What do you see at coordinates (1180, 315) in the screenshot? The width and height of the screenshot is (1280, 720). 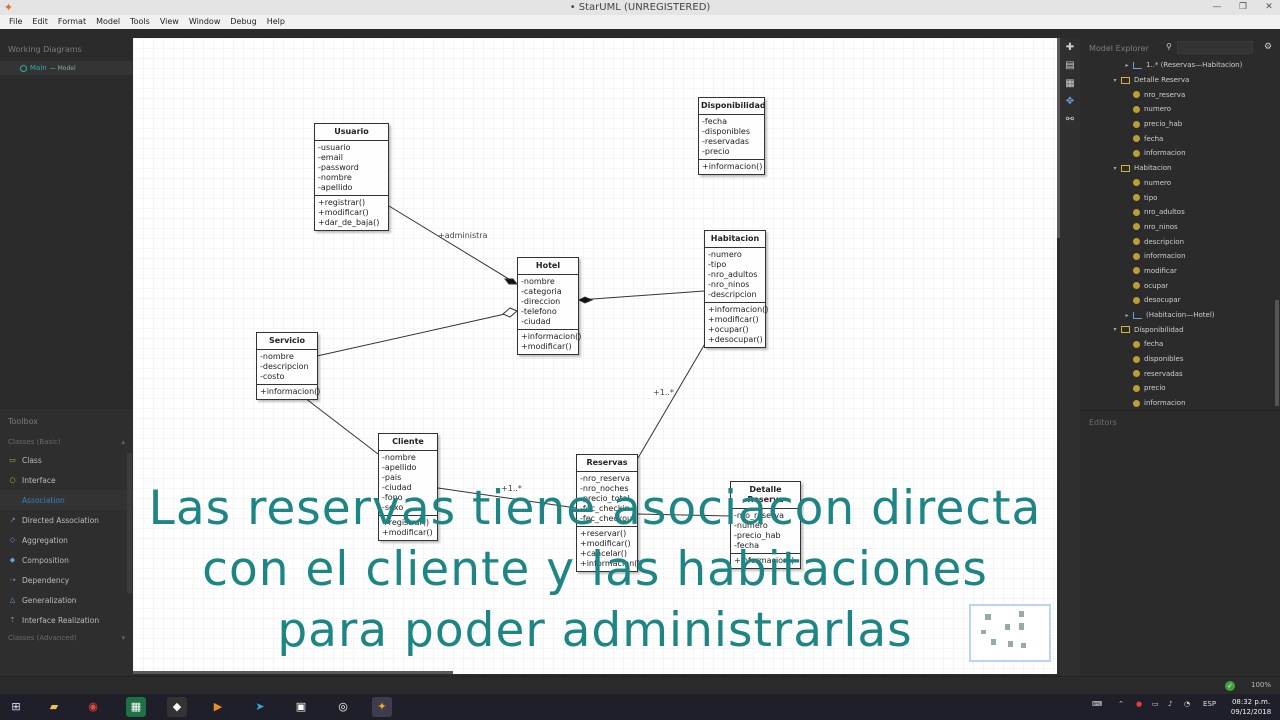 I see `tree-item-association: ▸ (Habitacion—Hotel)` at bounding box center [1180, 315].